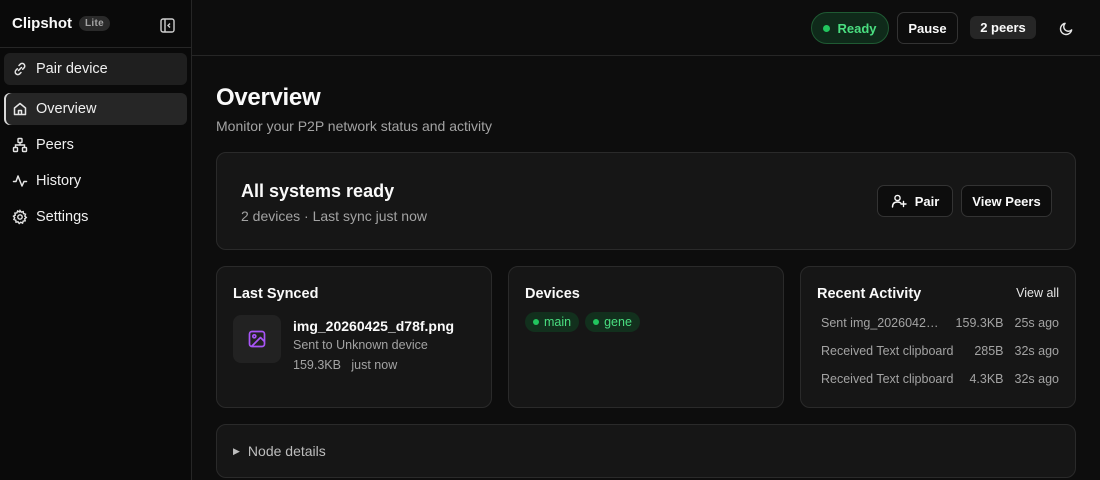 Image resolution: width=1100 pixels, height=480 pixels. Describe the element at coordinates (72, 69) in the screenshot. I see `pair-device-label: Pair device` at that location.